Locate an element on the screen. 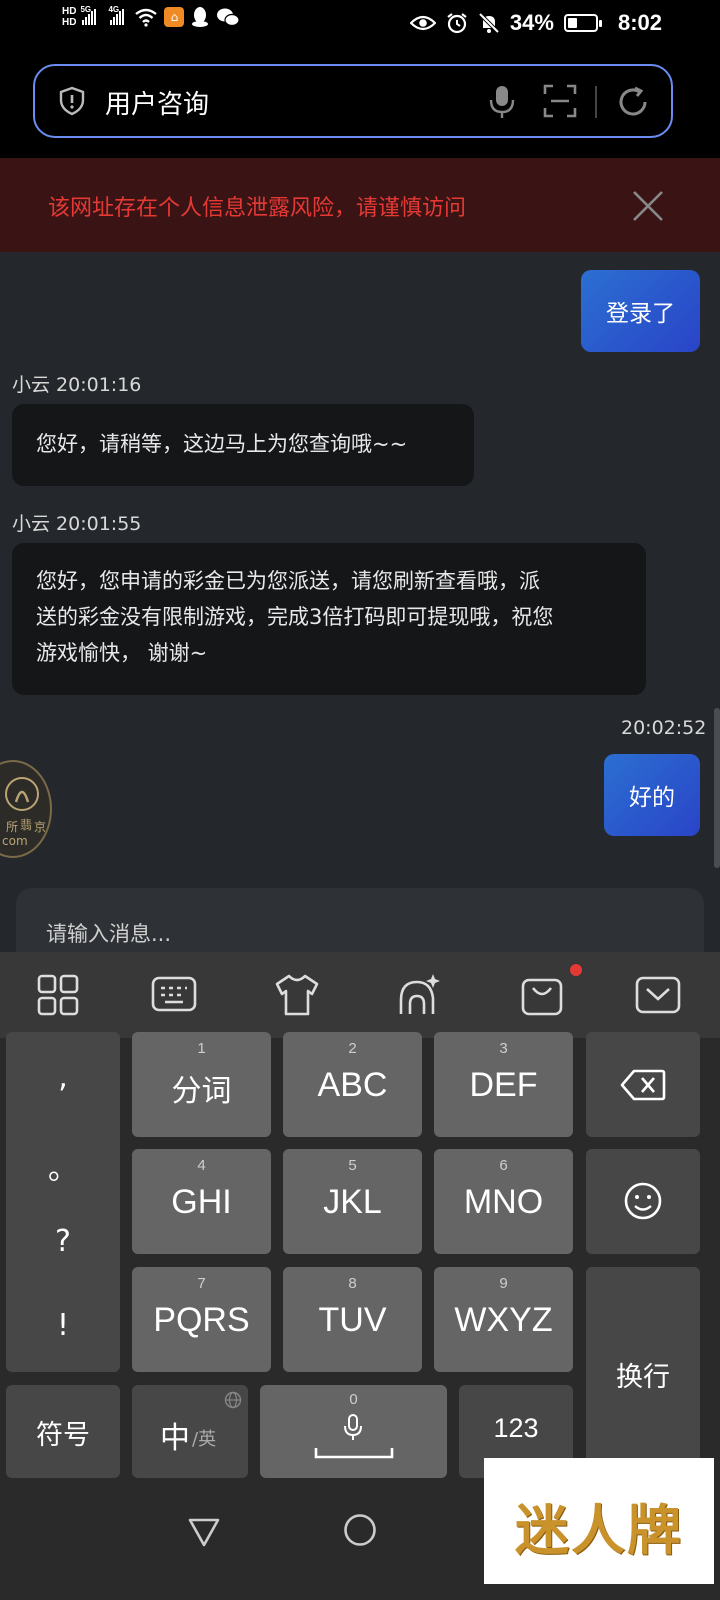  key-8: 8 TUV is located at coordinates (352, 1319).